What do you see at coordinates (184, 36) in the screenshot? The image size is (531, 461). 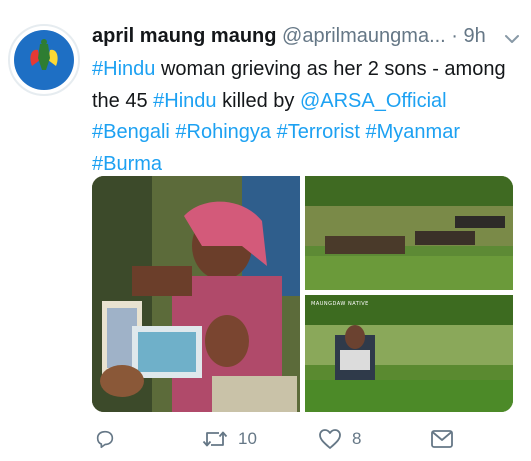 I see `author-name: april maung maung` at bounding box center [184, 36].